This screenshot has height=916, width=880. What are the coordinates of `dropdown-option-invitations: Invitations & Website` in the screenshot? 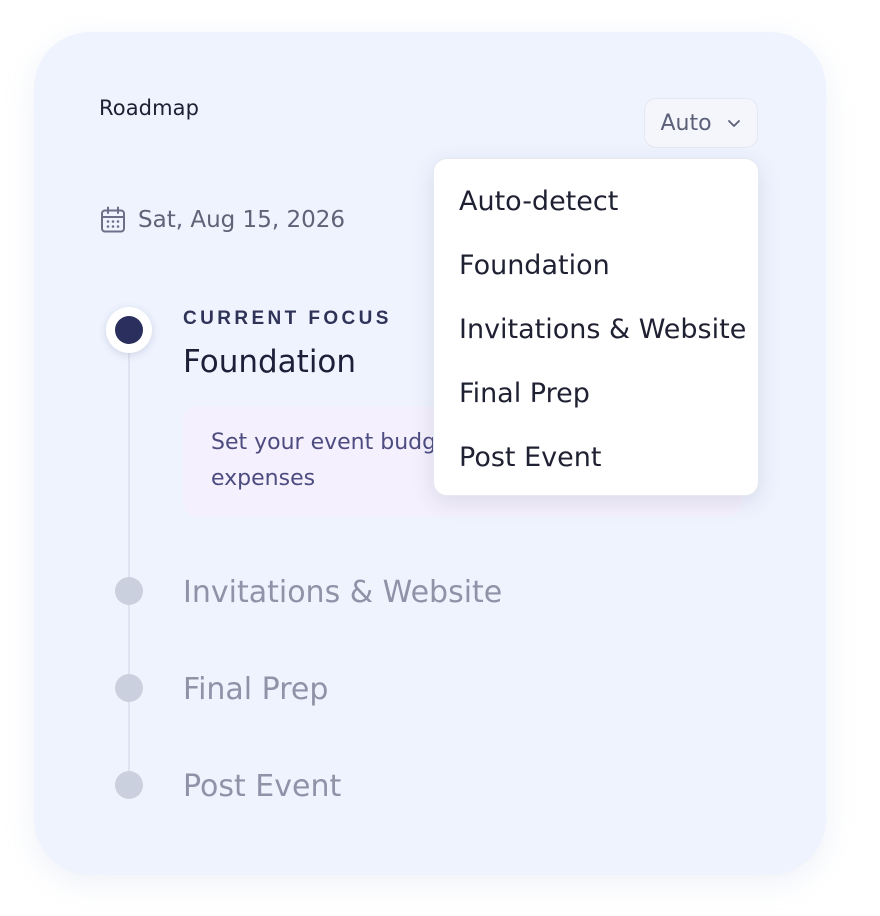 It's located at (596, 329).